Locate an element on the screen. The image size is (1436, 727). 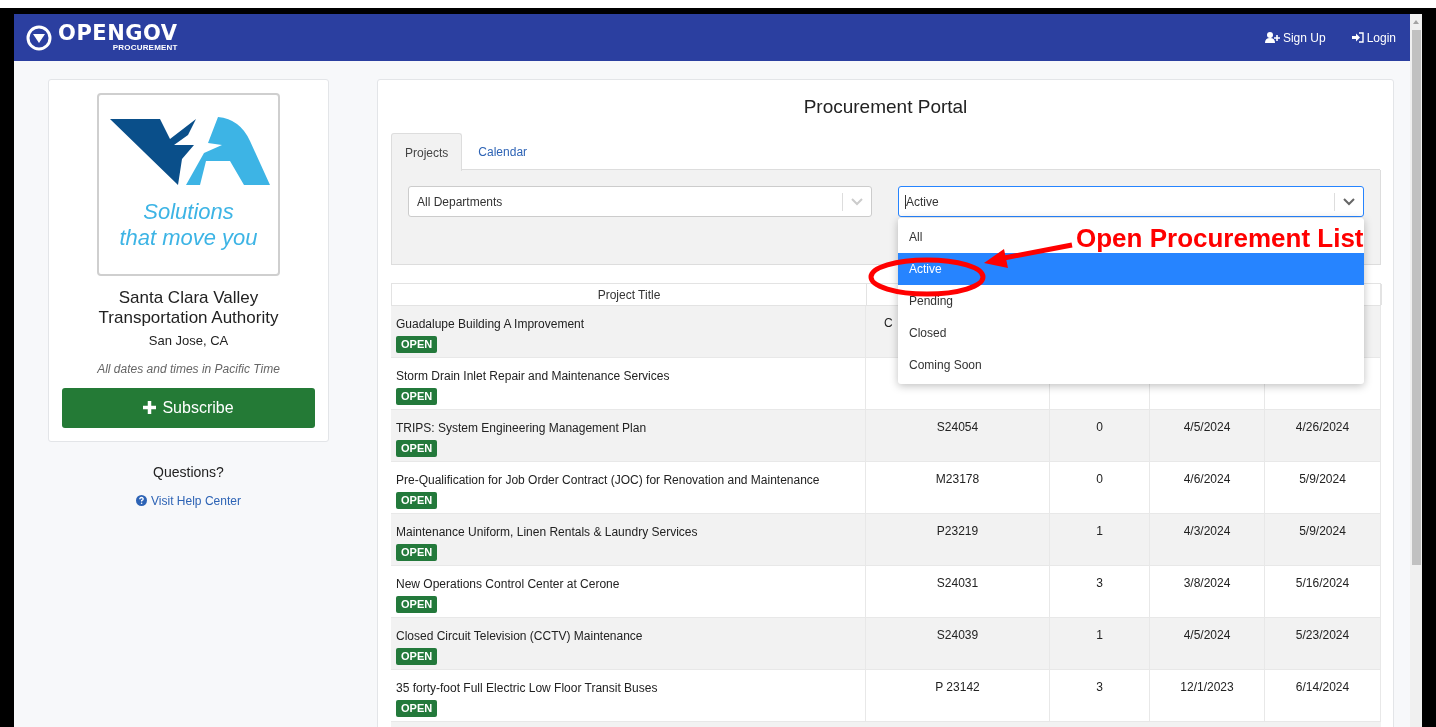
scroll-up-icon is located at coordinates (1416, 22).